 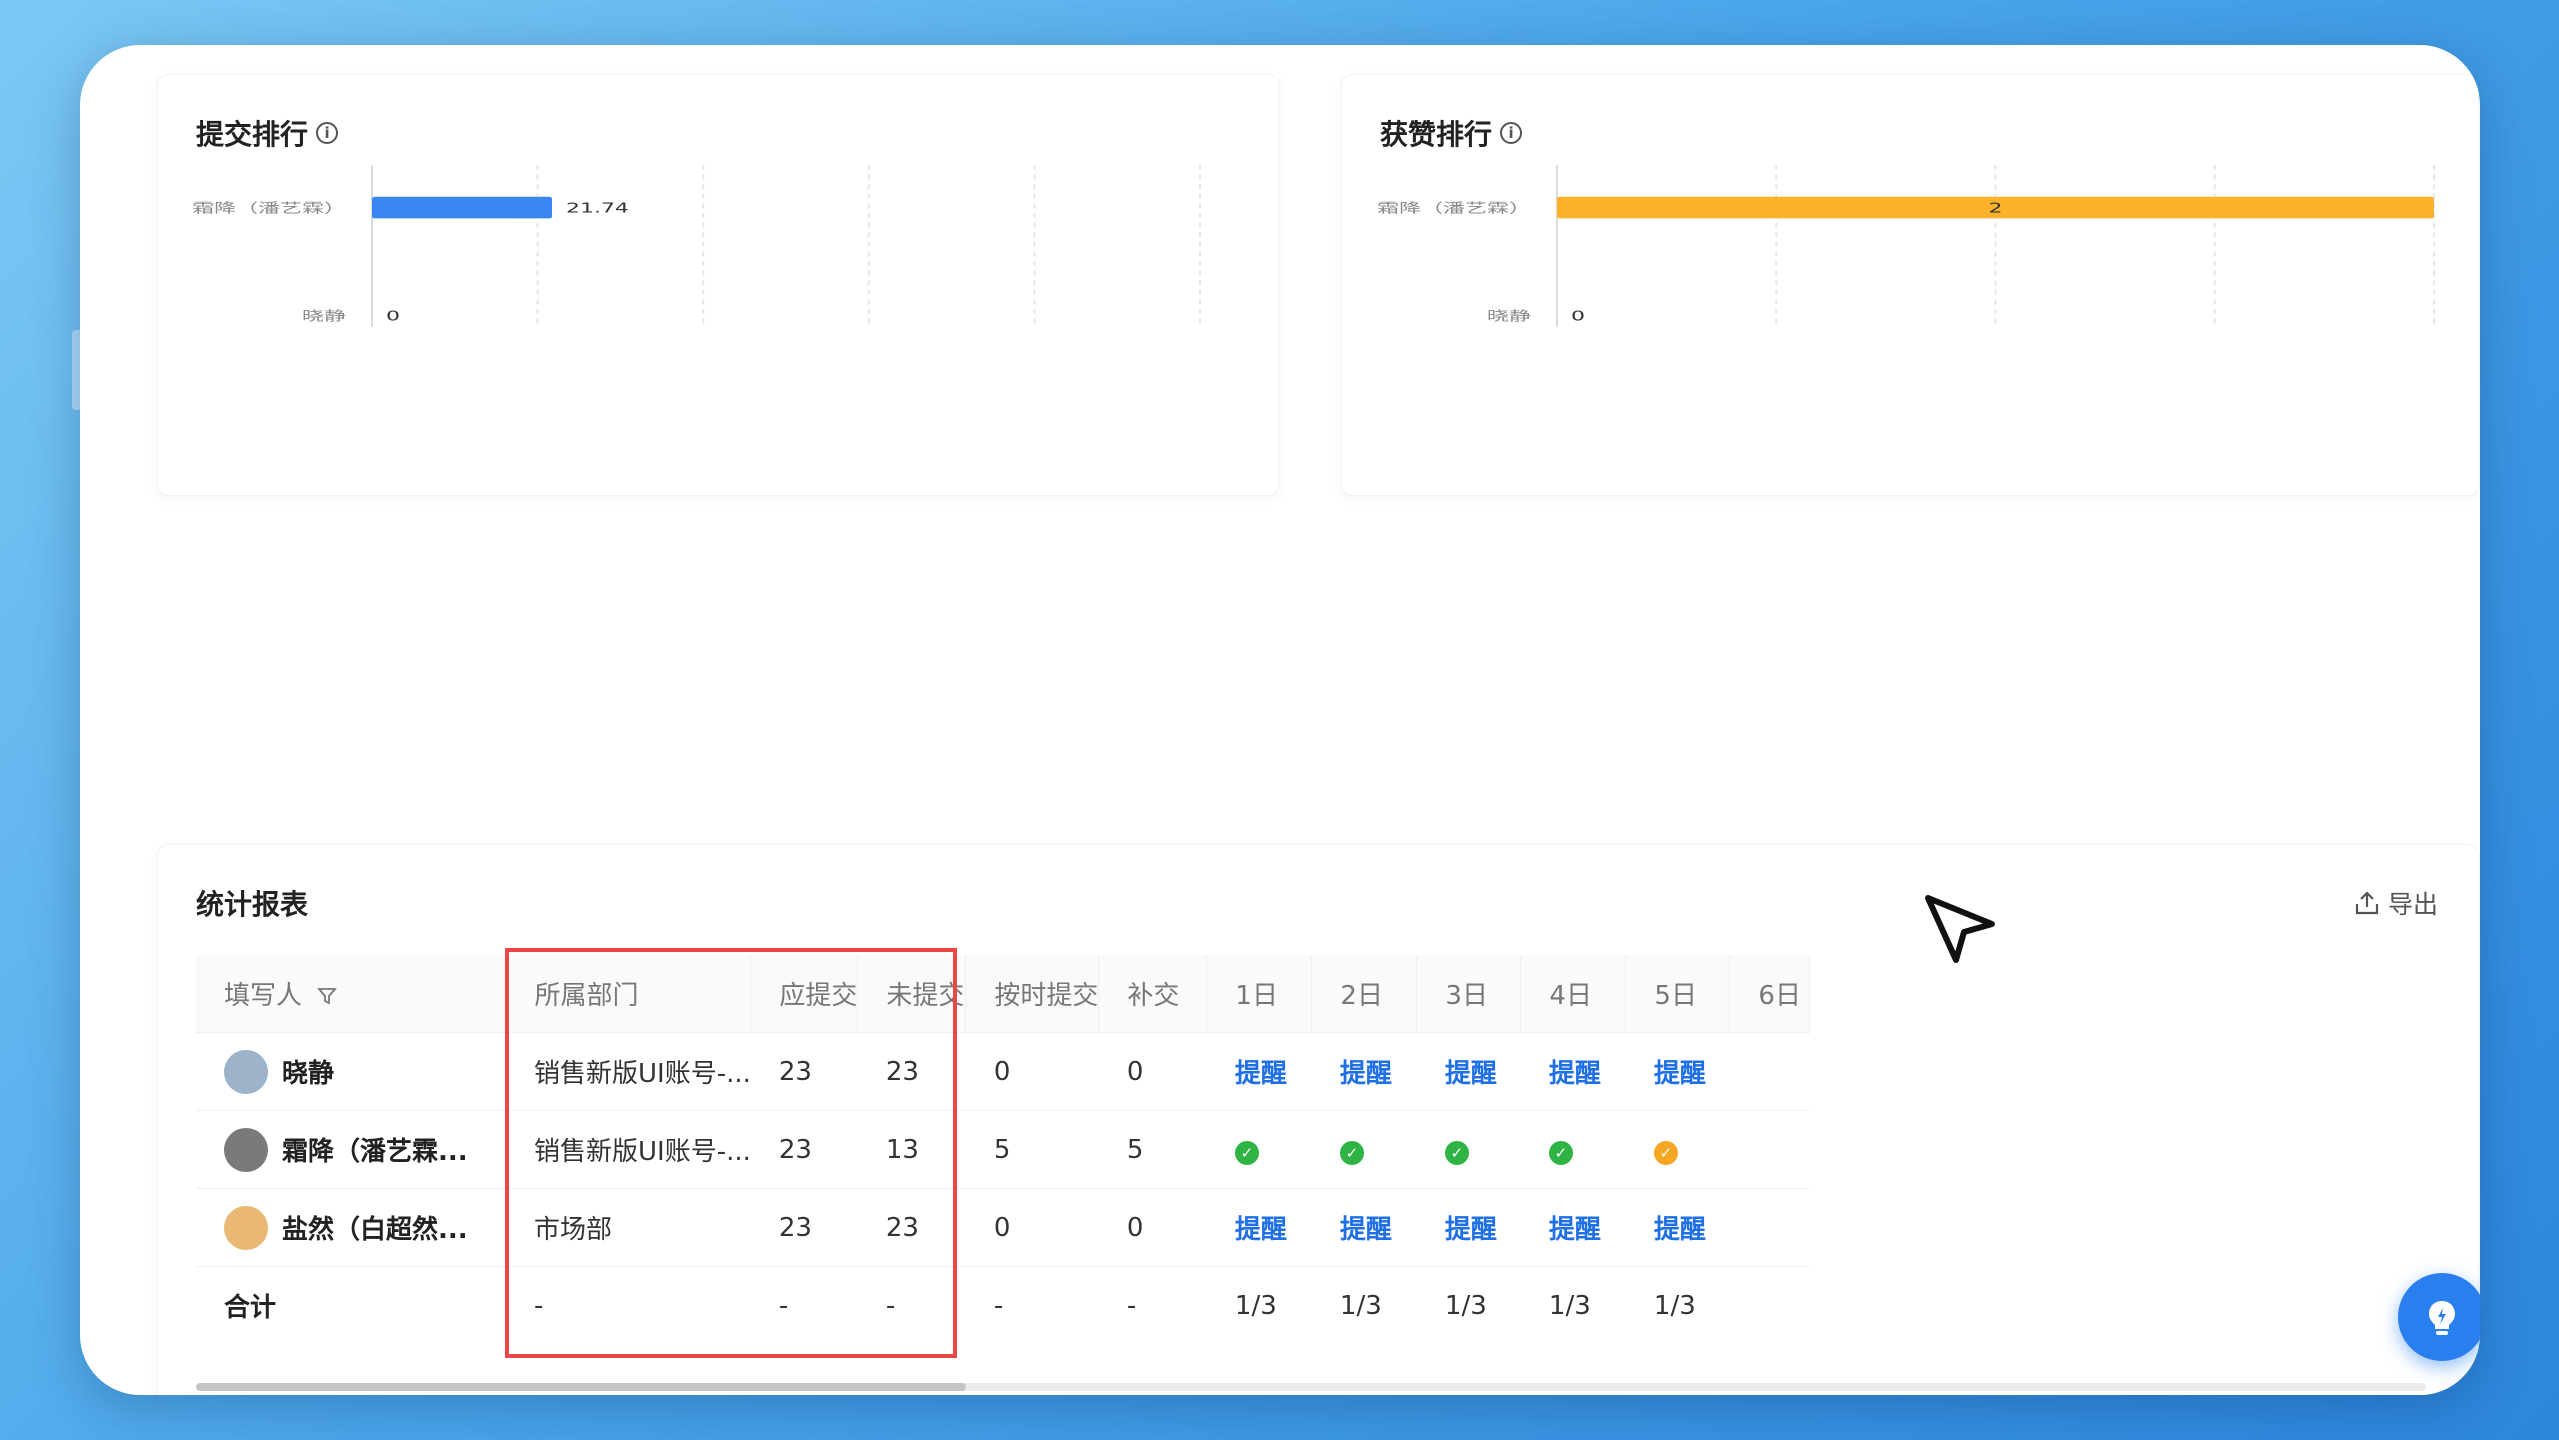 What do you see at coordinates (597, 208) in the screenshot?
I see `bar-value-label: 21.74` at bounding box center [597, 208].